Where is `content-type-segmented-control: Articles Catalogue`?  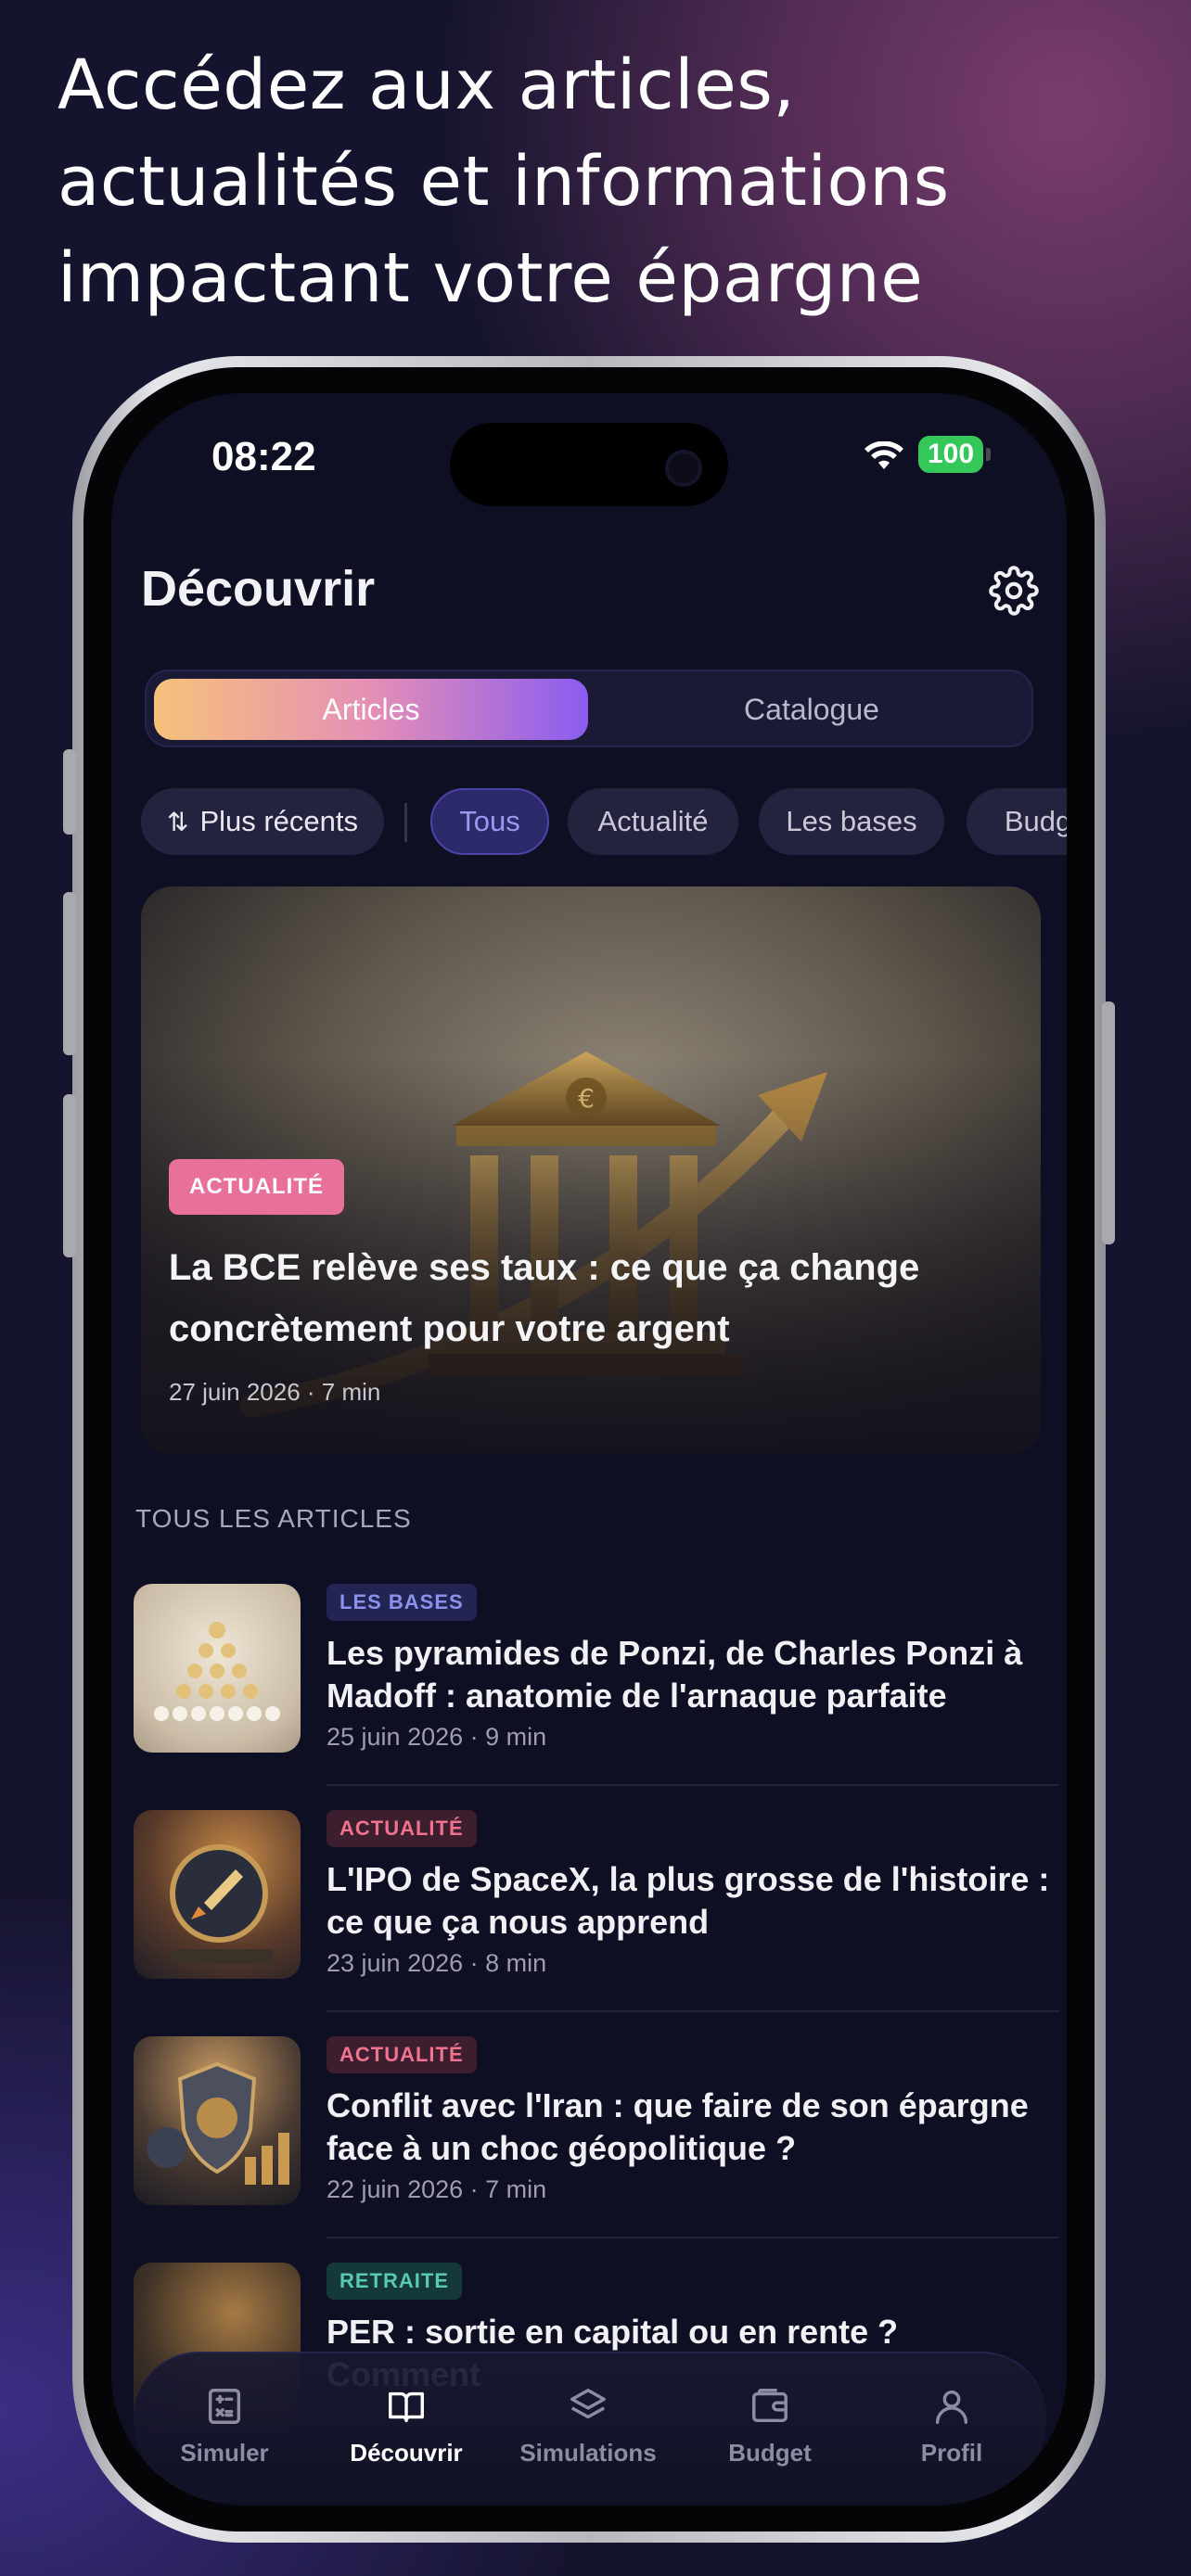
content-type-segmented-control: Articles Catalogue is located at coordinates (589, 709).